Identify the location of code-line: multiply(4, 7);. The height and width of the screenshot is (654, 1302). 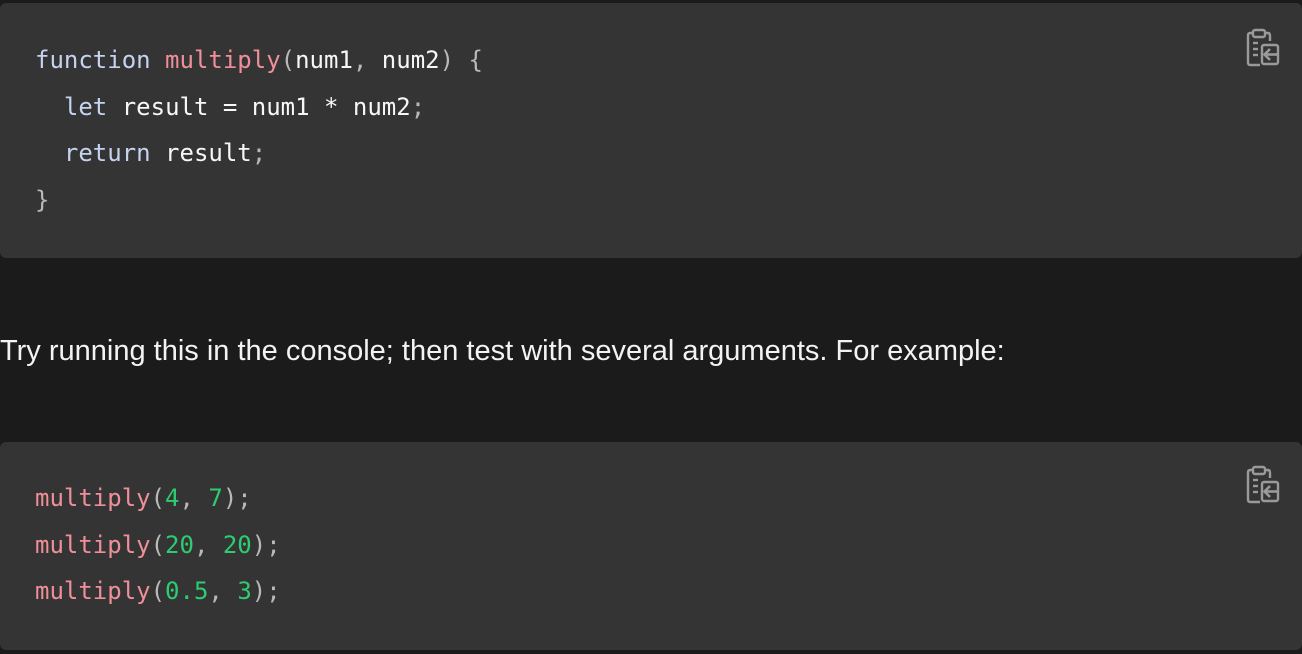
(158, 498).